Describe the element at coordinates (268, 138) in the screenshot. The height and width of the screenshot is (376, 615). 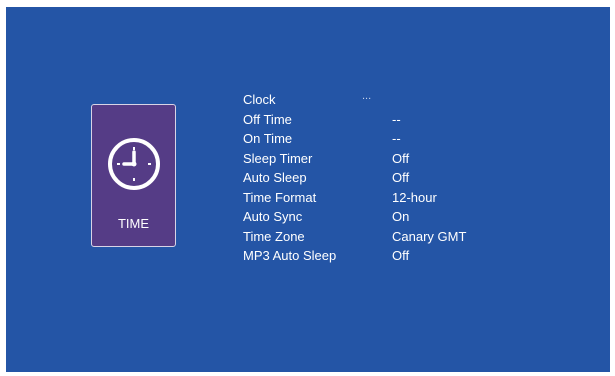
I see `setting-label: On Time` at that location.